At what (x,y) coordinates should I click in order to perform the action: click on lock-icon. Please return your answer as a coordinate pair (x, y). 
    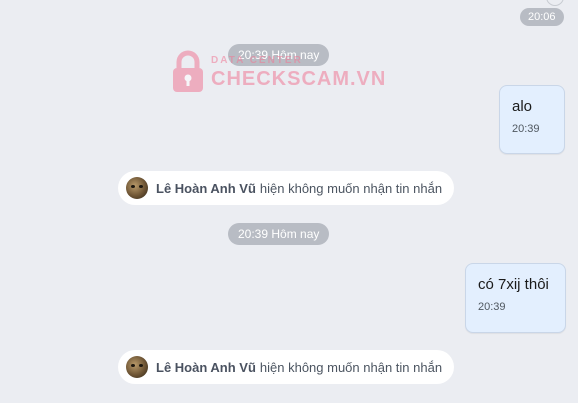
    Looking at the image, I should click on (188, 72).